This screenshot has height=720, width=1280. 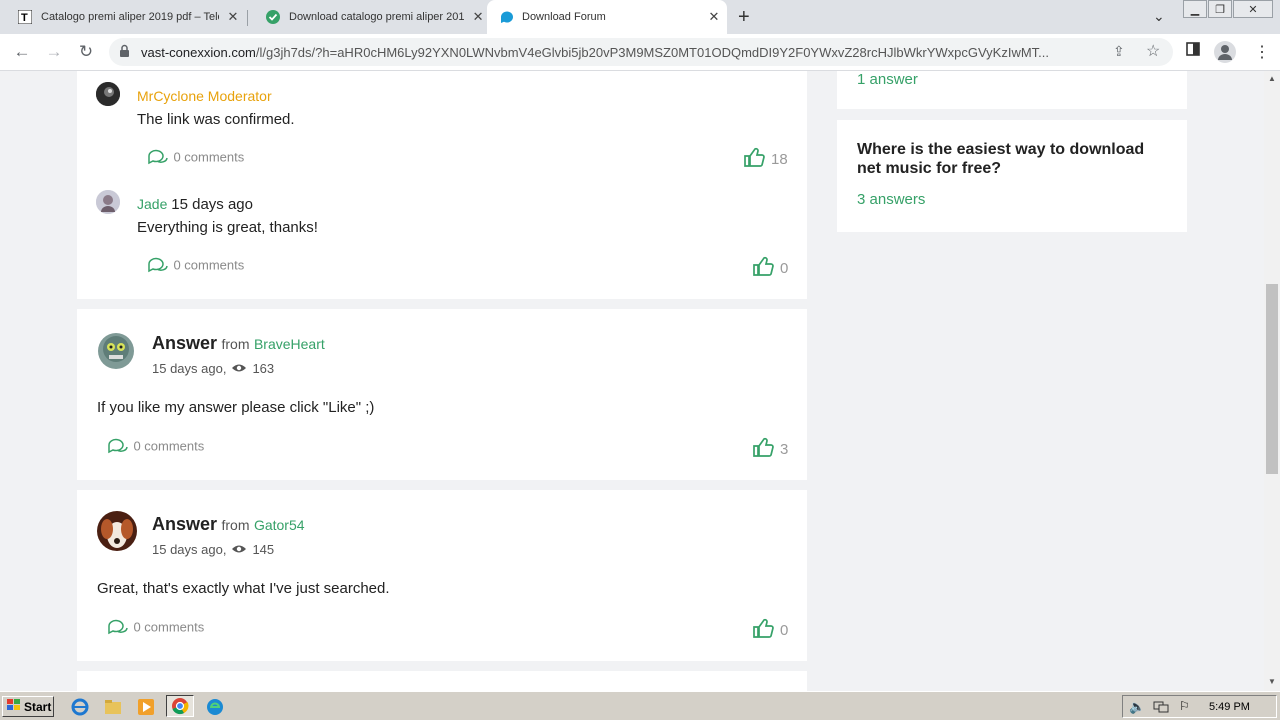 What do you see at coordinates (1153, 51) in the screenshot?
I see `bookmark-star-icon: ☆` at bounding box center [1153, 51].